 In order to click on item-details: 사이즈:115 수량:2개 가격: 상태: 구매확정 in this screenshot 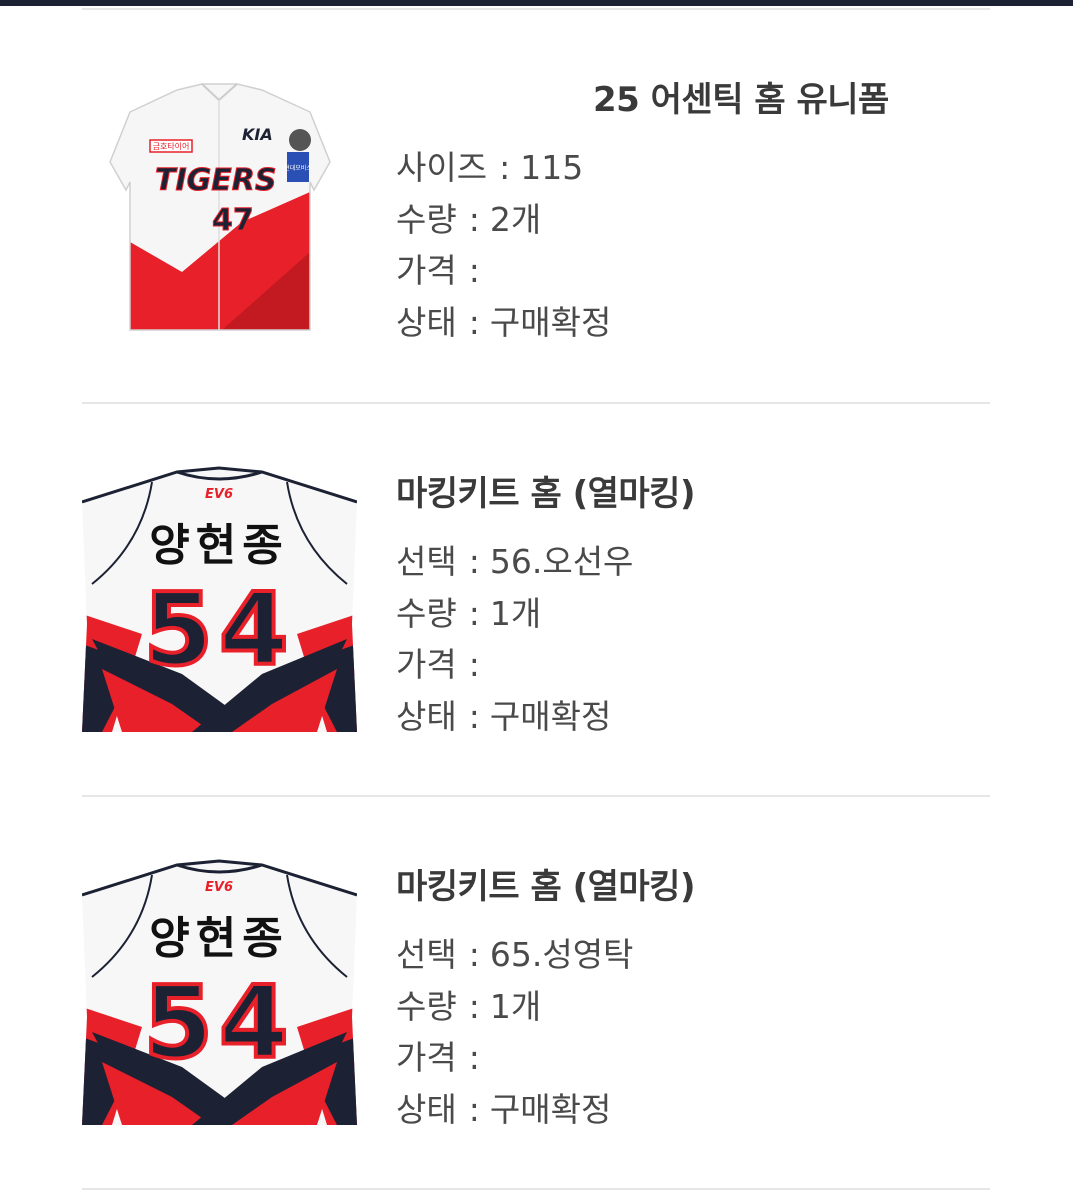, I will do `click(503, 245)`.